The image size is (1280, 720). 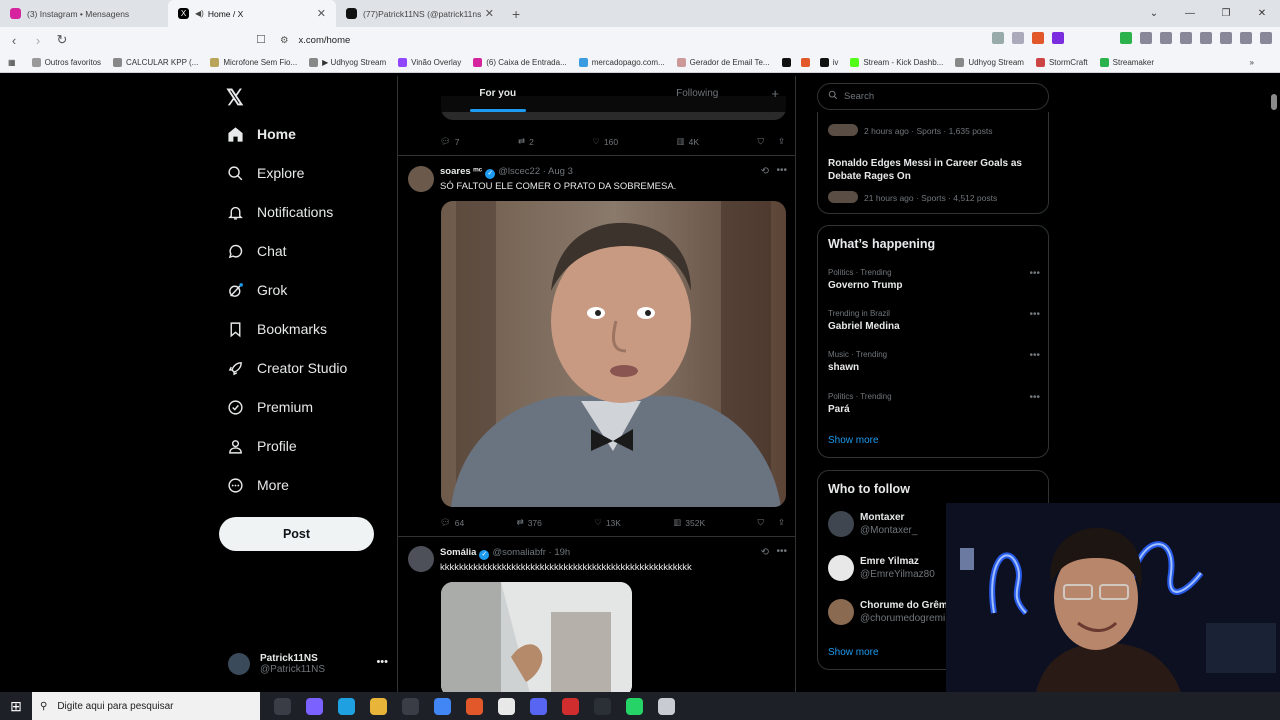 What do you see at coordinates (420, 13) in the screenshot?
I see `tab-tiktok: (77)Patrick11NS (@patrick11ns) | Tik ✕` at bounding box center [420, 13].